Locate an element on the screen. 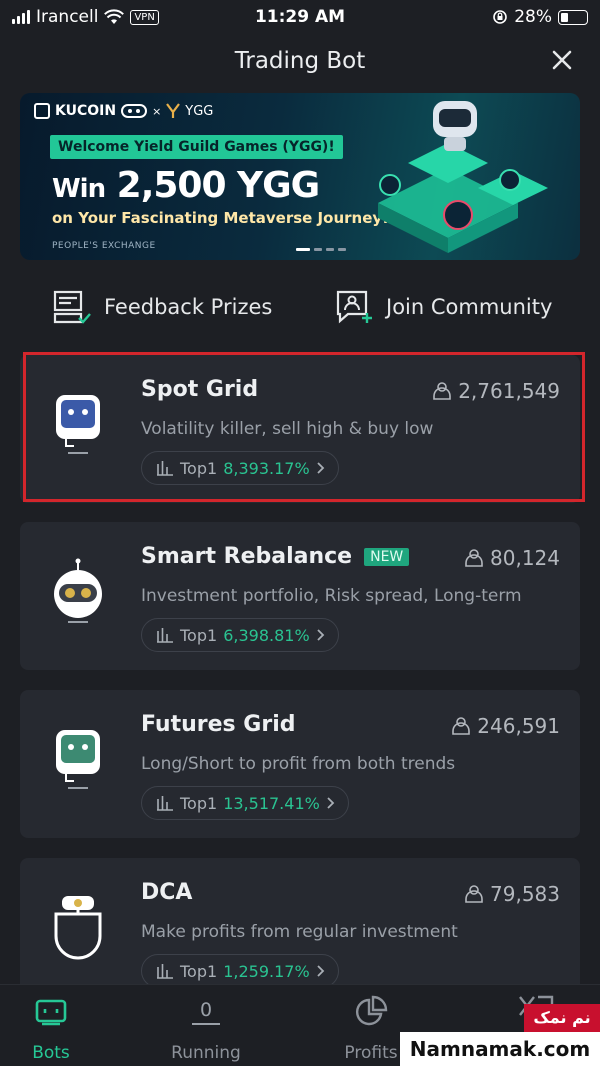 This screenshot has width=600, height=1066. tab-running-label: Running is located at coordinates (206, 1053).